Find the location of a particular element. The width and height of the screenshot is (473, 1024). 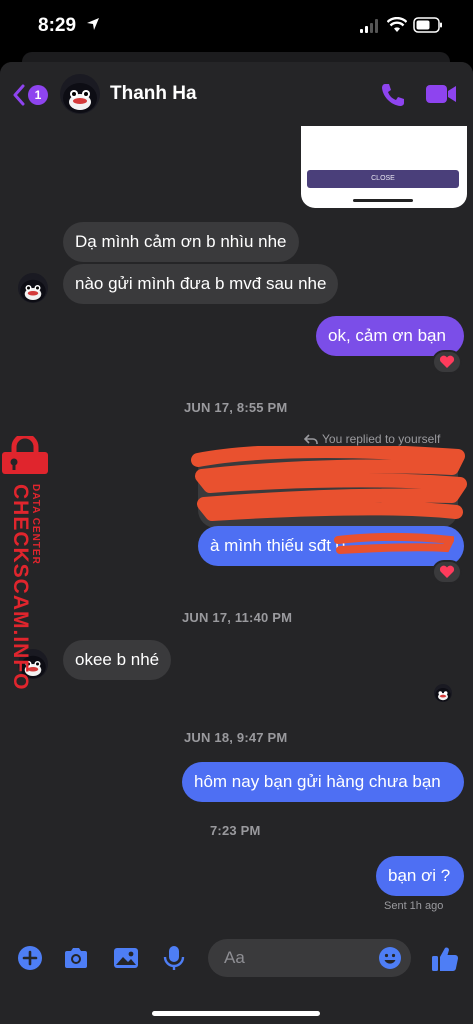

timestamp: 7:23 PM is located at coordinates (235, 830).